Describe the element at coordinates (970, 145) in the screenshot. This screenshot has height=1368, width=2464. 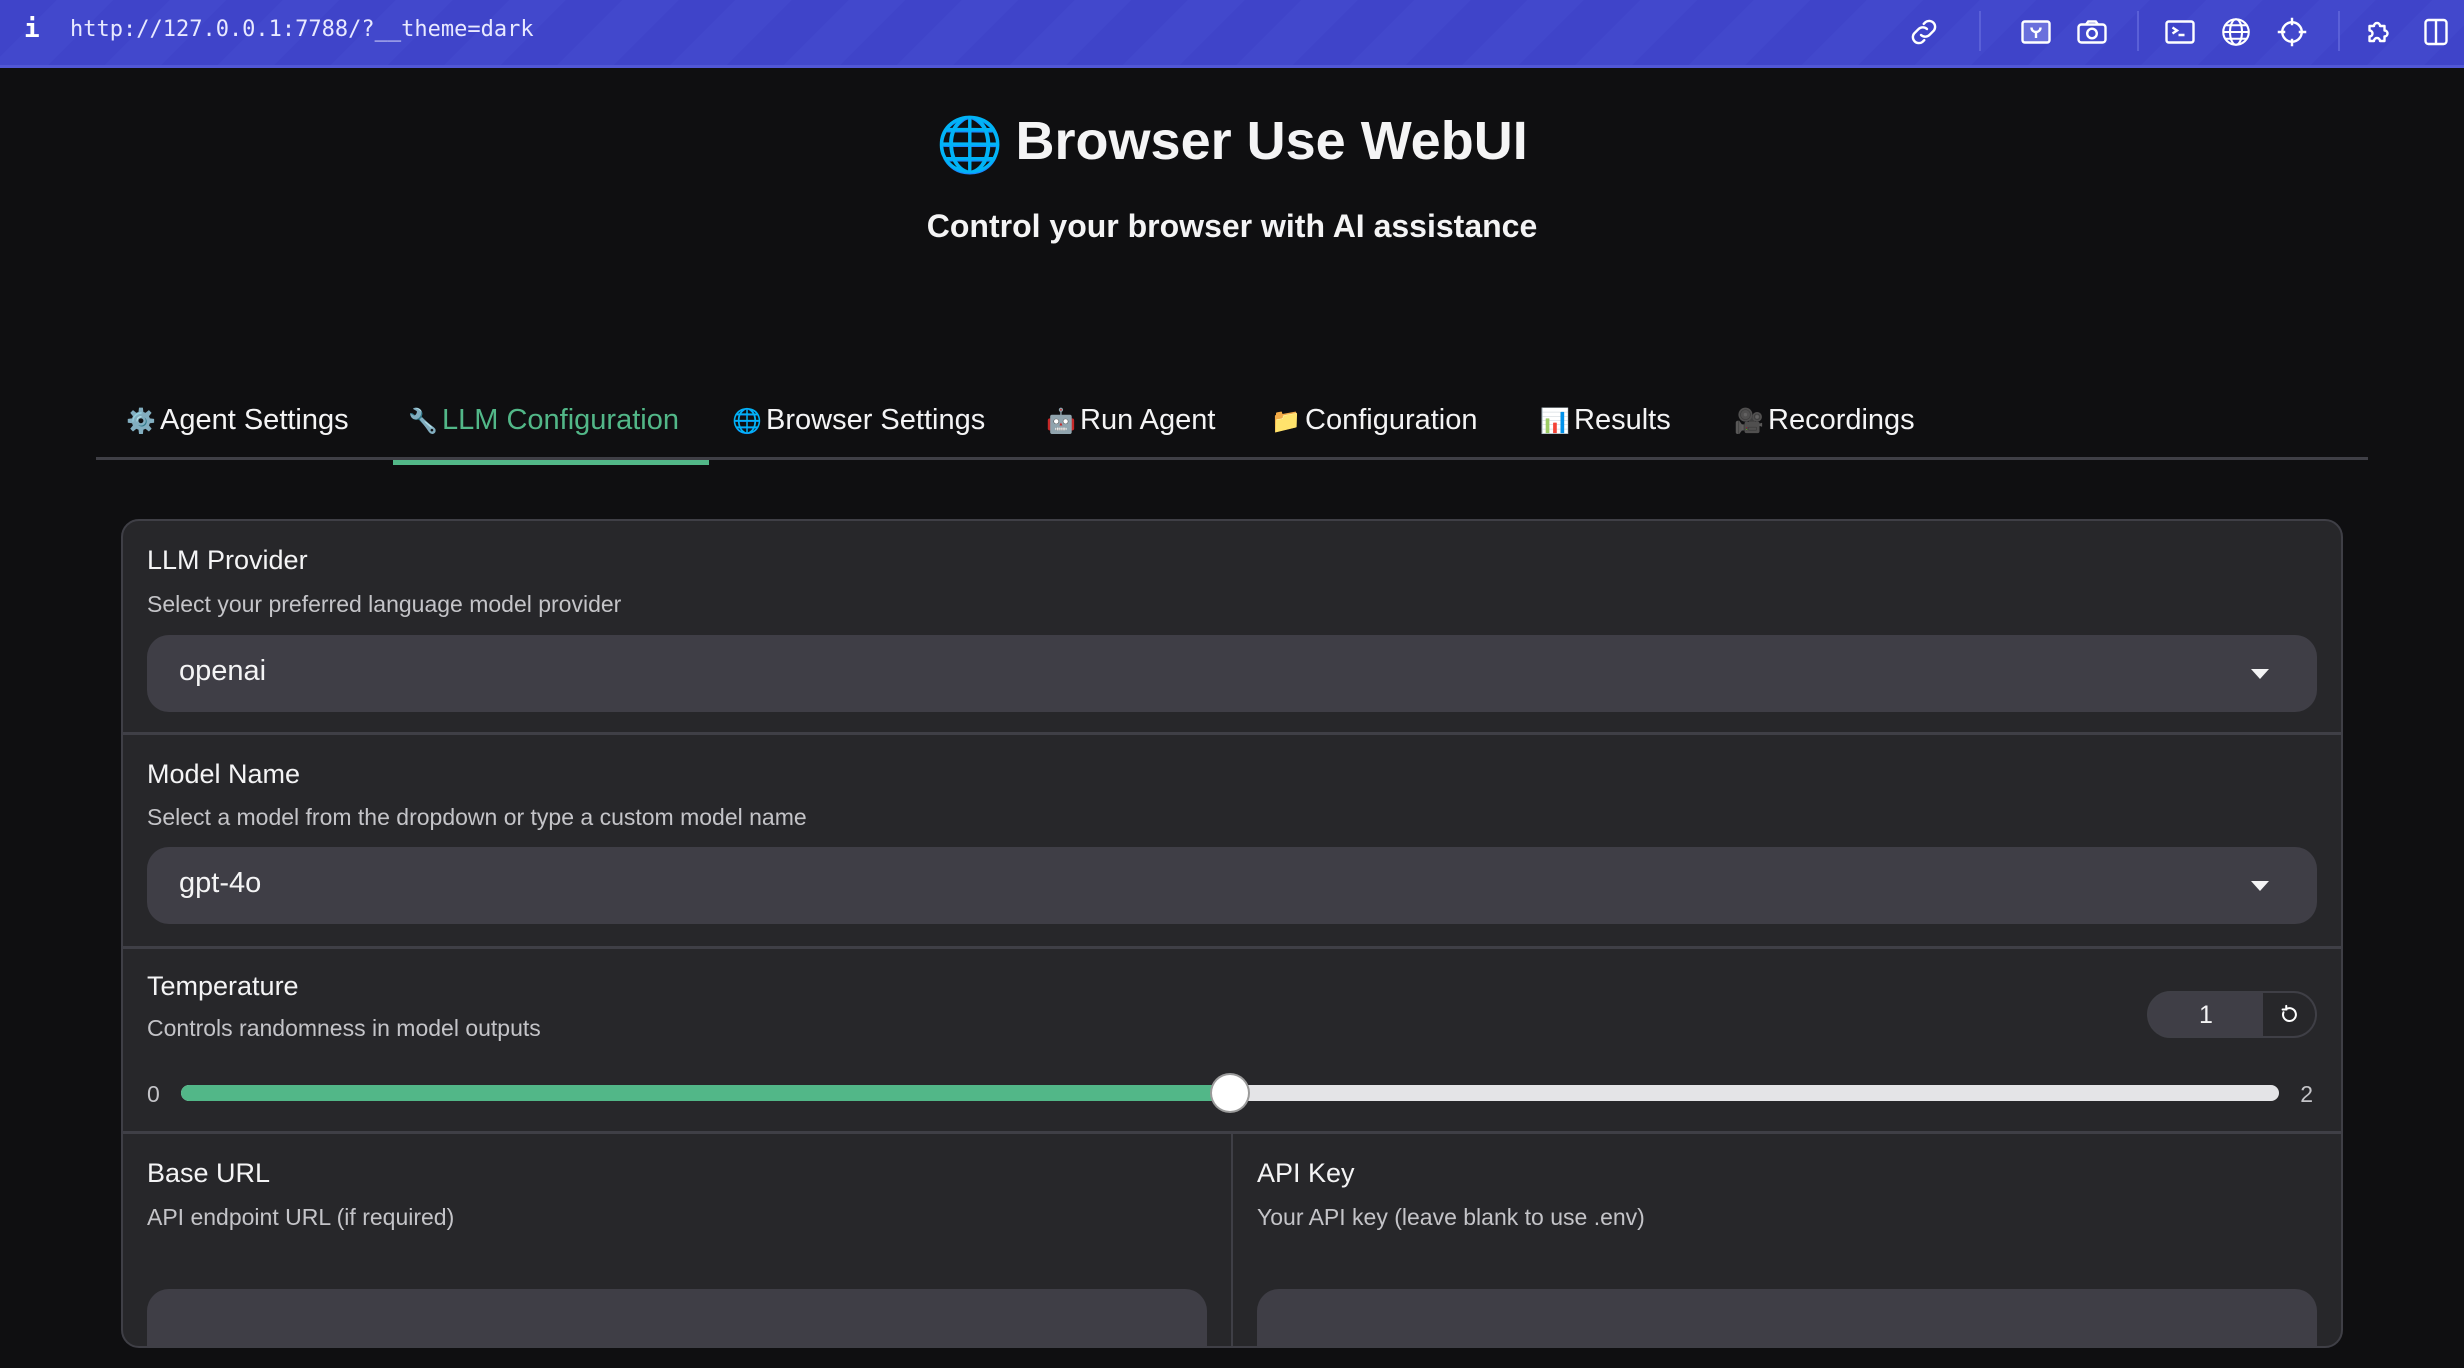
I see `globe-emoji-icon: 🌐` at that location.